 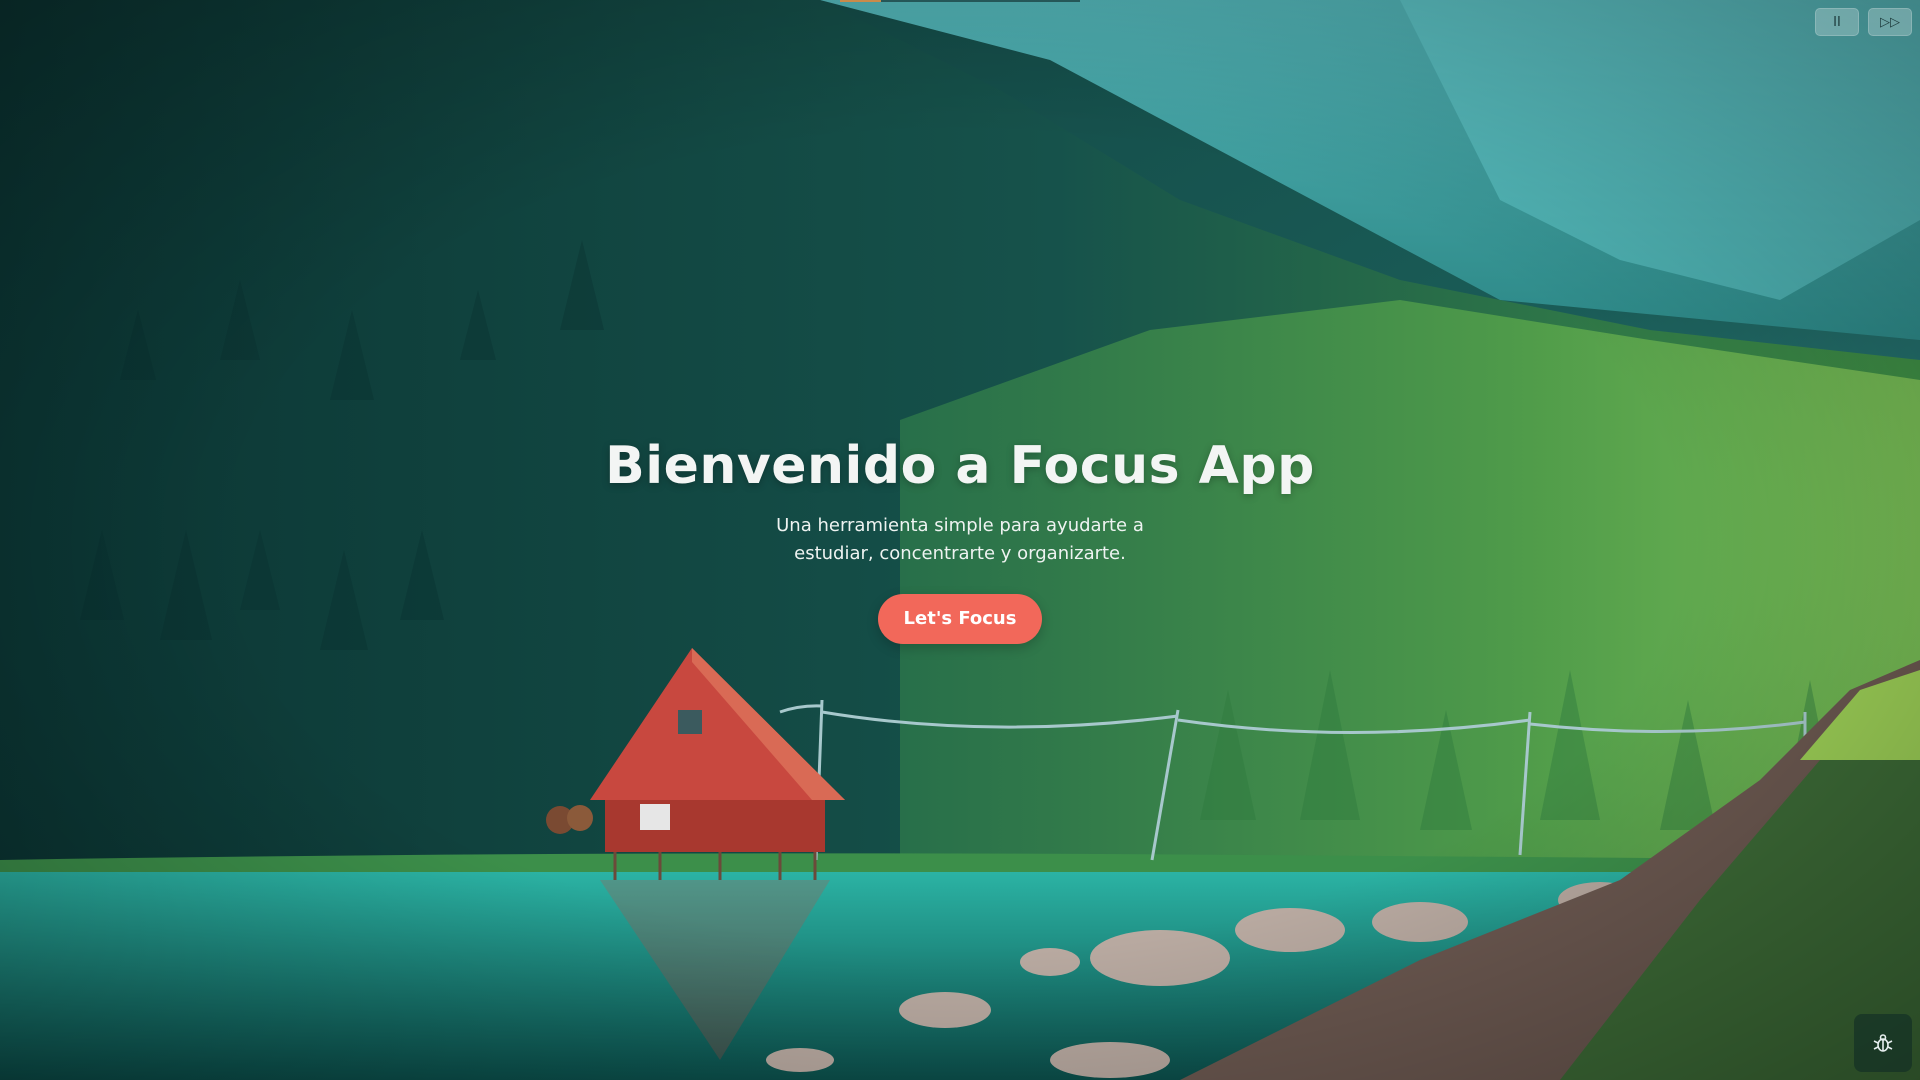 I want to click on lets-focus-button: Let's Focus, so click(x=960, y=619).